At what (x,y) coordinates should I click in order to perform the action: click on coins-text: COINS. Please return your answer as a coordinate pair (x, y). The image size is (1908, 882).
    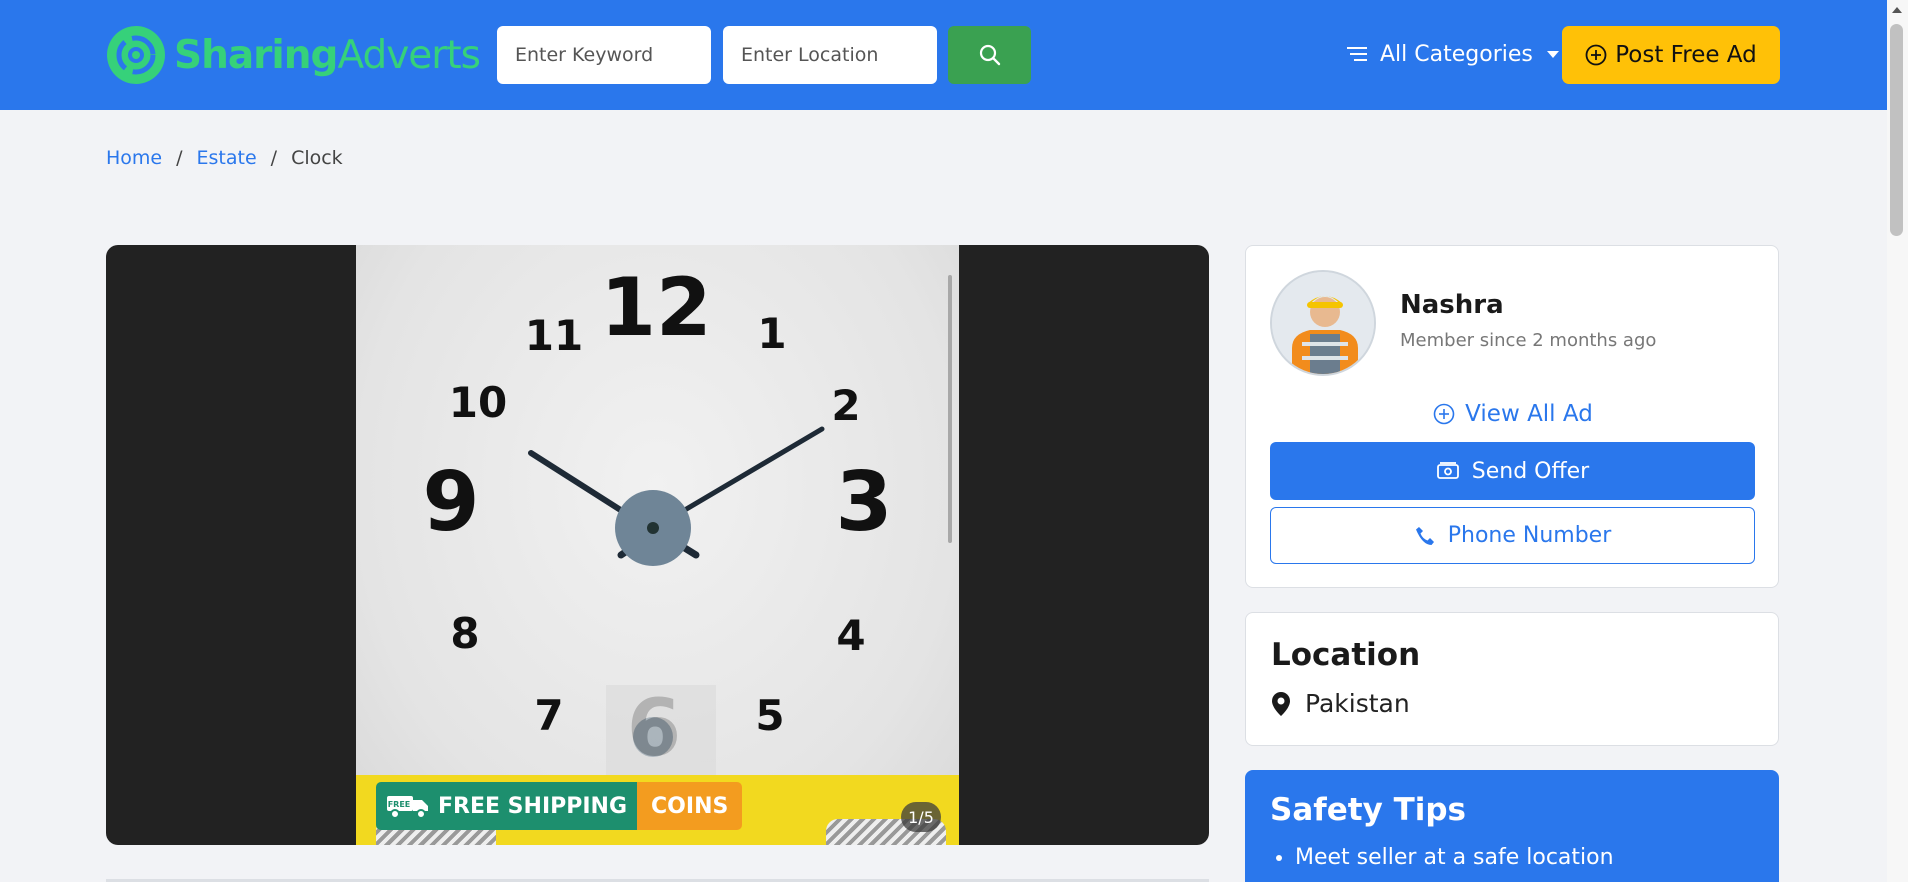
    Looking at the image, I should click on (690, 806).